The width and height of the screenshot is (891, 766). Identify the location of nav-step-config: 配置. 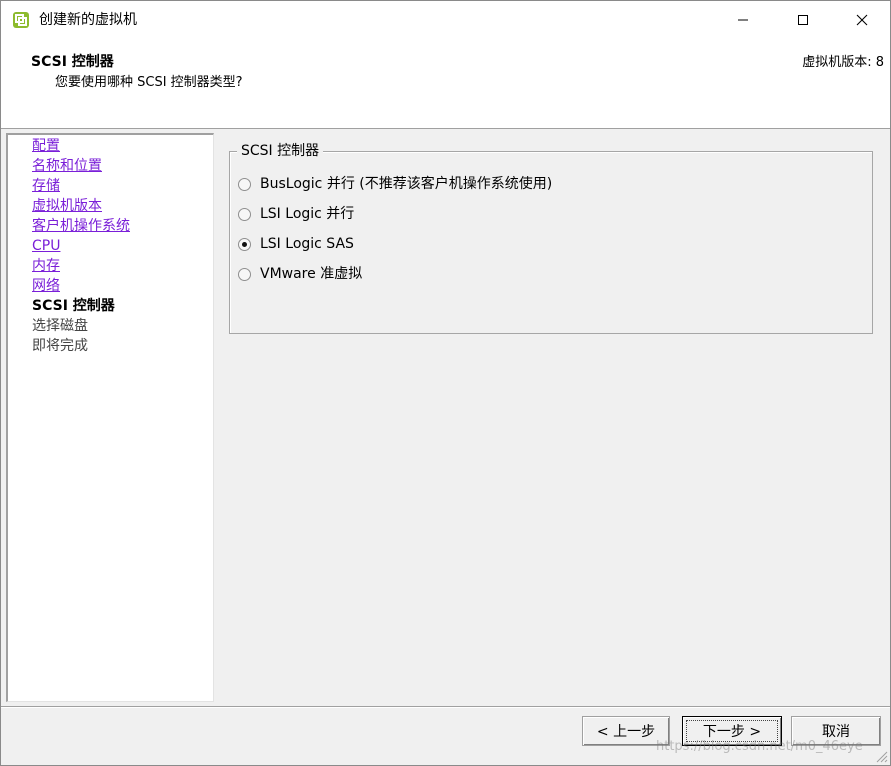
(46, 146).